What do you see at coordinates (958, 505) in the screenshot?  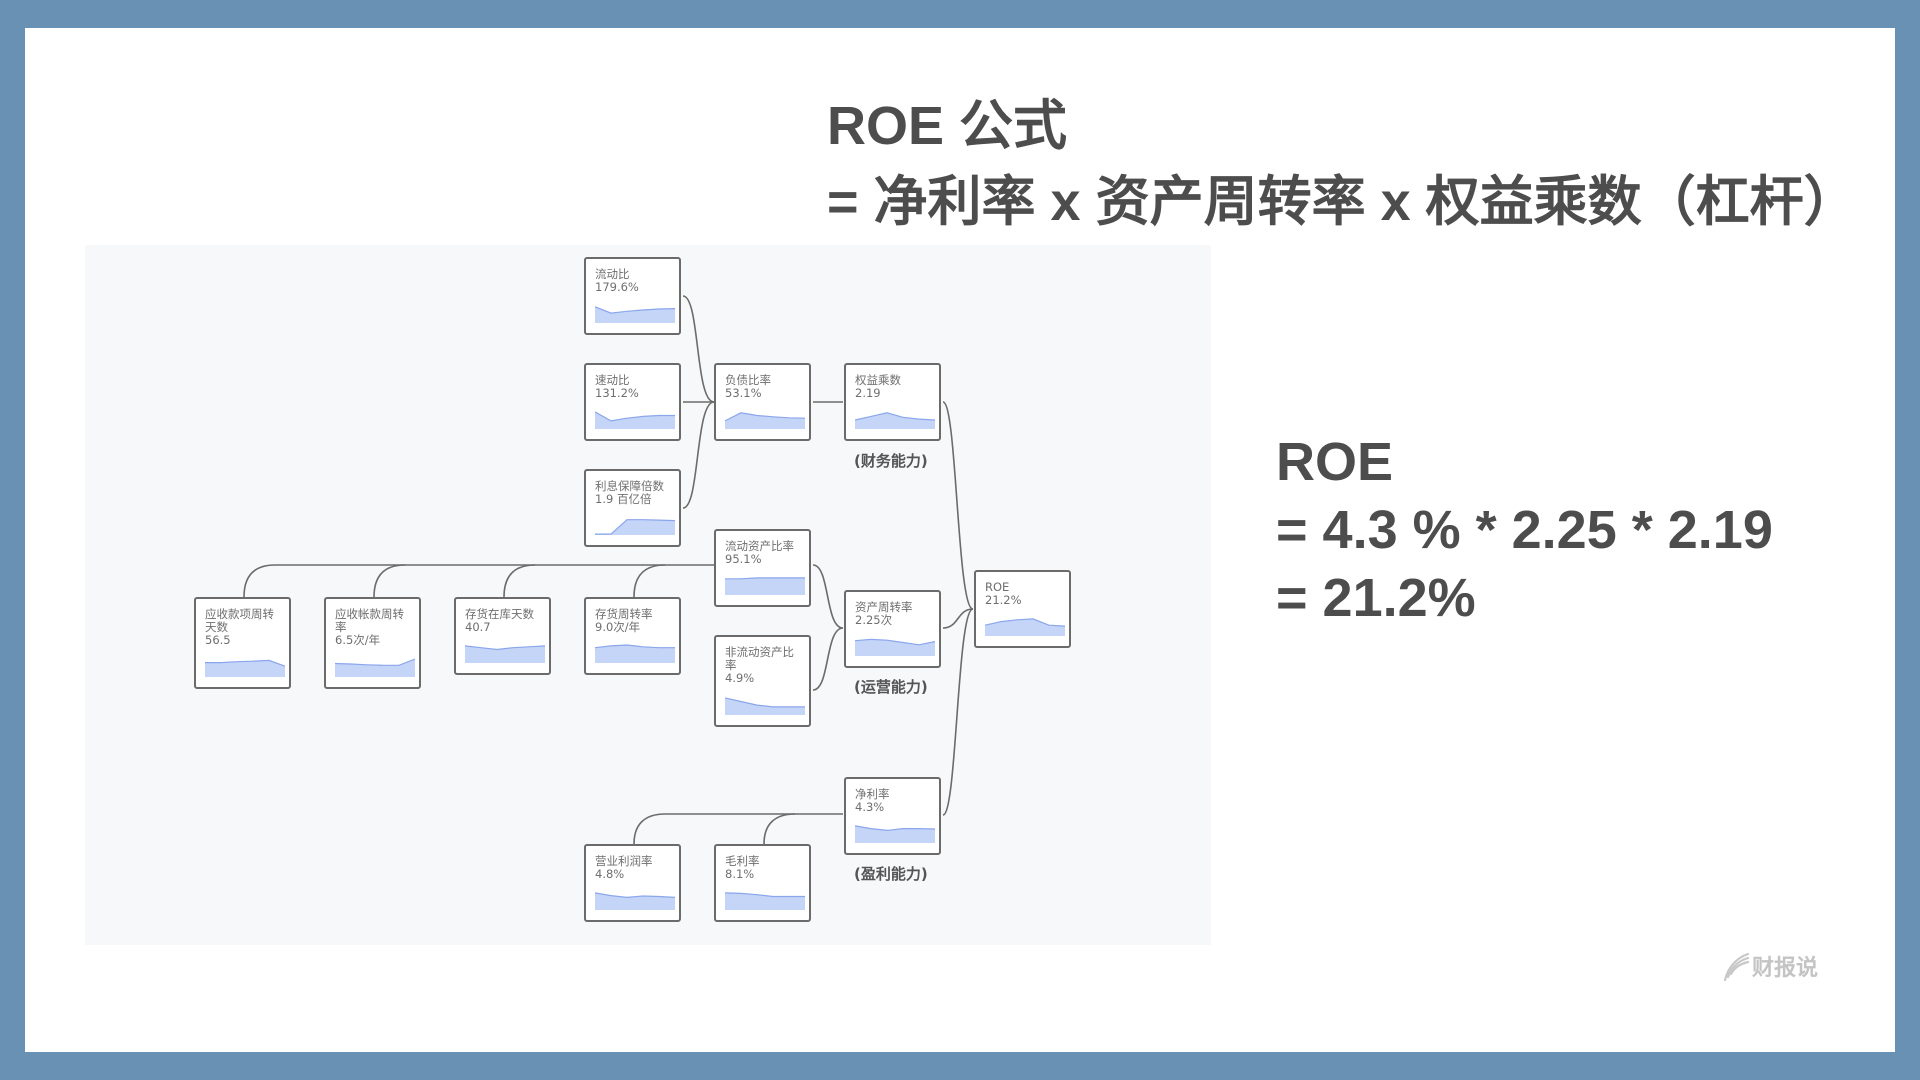 I see `link-equity-to-roe` at bounding box center [958, 505].